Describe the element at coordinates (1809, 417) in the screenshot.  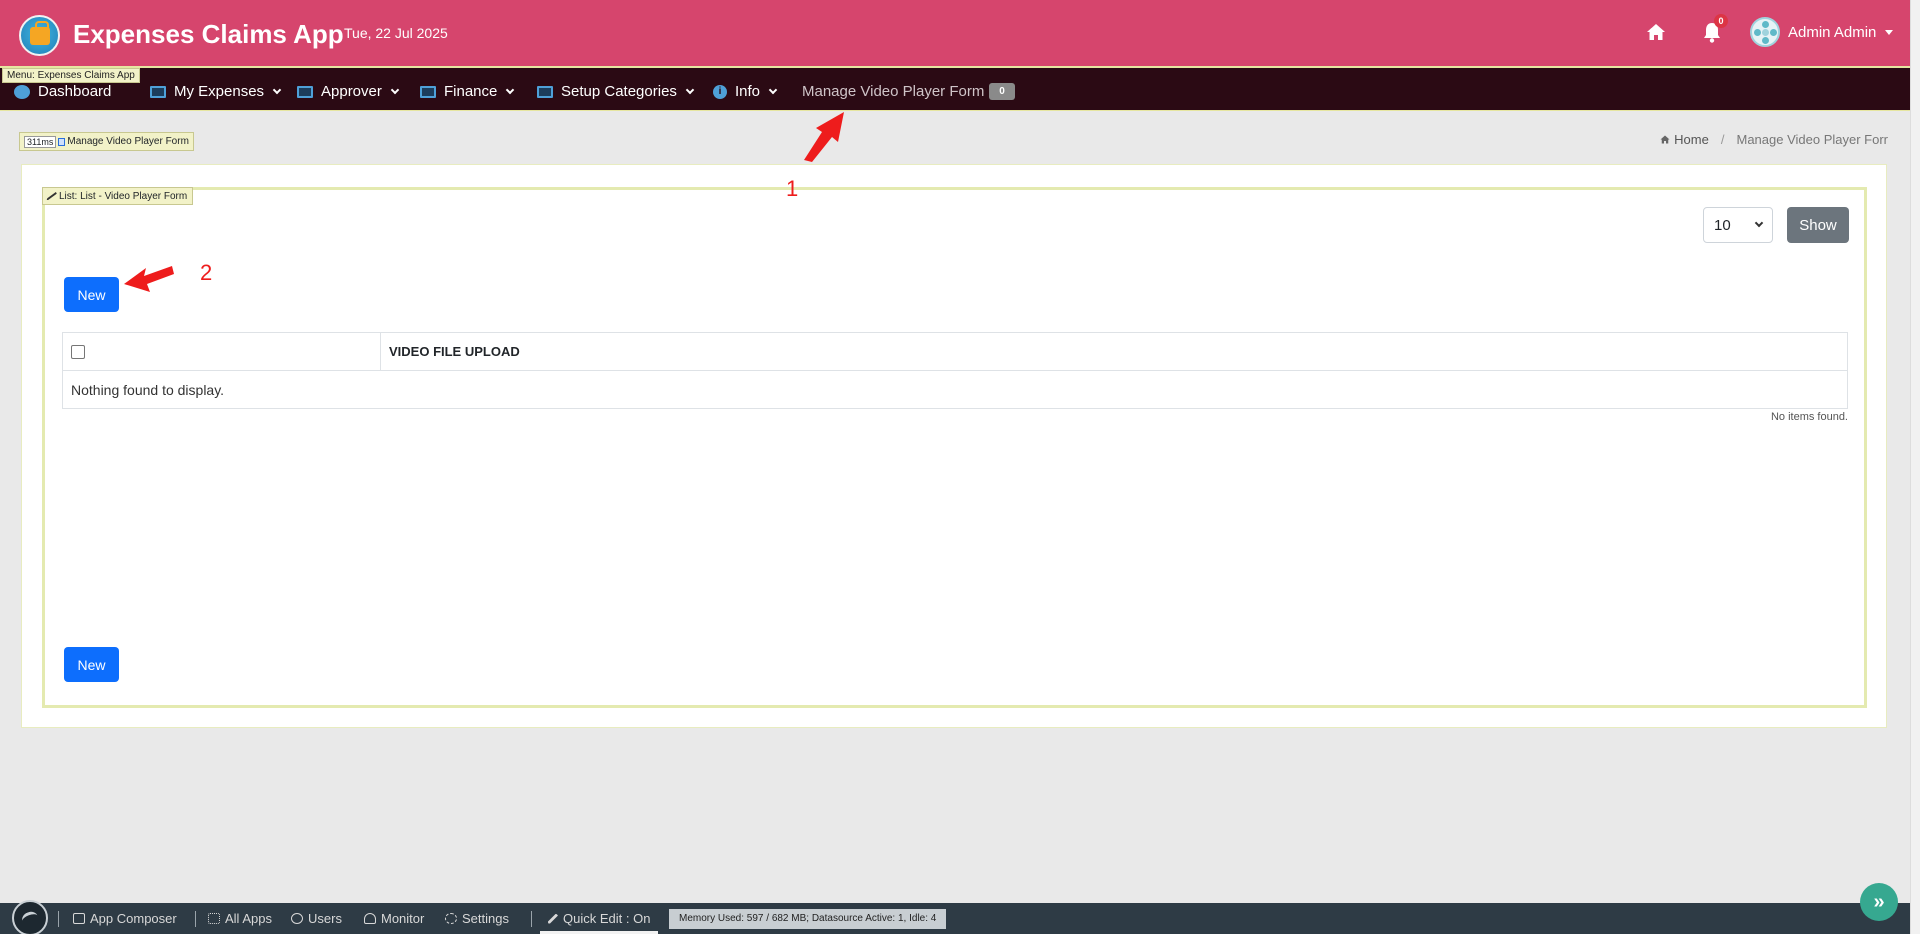
I see `no-items-text: No items found.` at that location.